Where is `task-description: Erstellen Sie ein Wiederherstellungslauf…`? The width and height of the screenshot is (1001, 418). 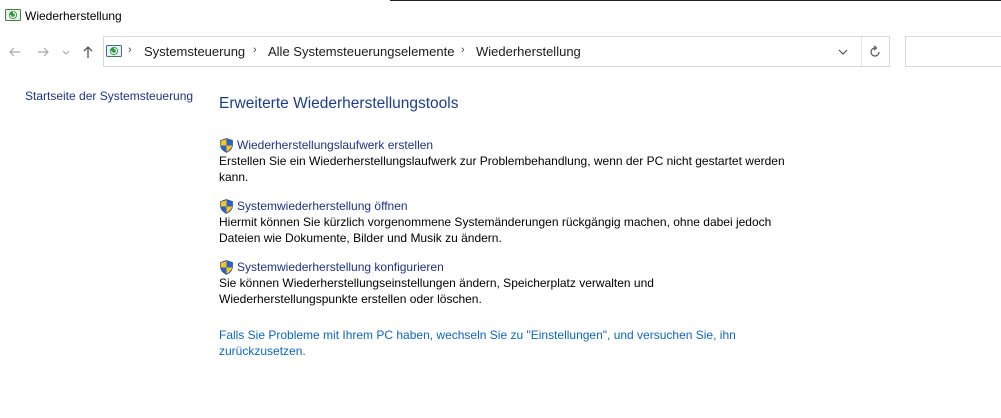
task-description: Erstellen Sie ein Wiederherstellungslauf… is located at coordinates (502, 169).